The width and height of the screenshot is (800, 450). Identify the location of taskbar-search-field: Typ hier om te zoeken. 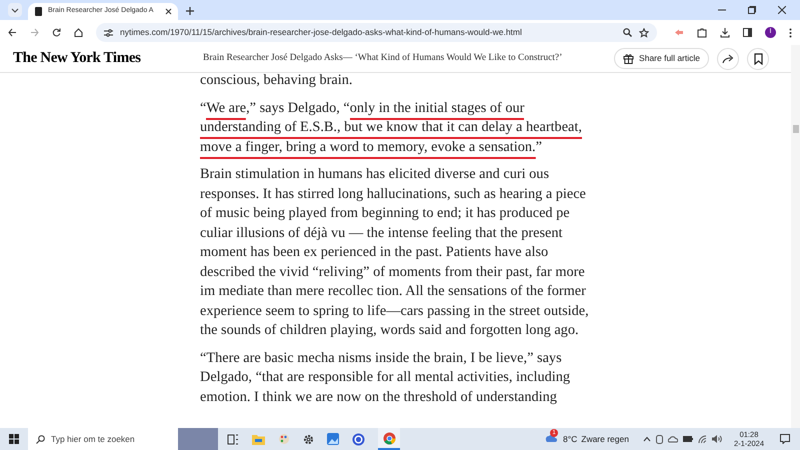
(103, 439).